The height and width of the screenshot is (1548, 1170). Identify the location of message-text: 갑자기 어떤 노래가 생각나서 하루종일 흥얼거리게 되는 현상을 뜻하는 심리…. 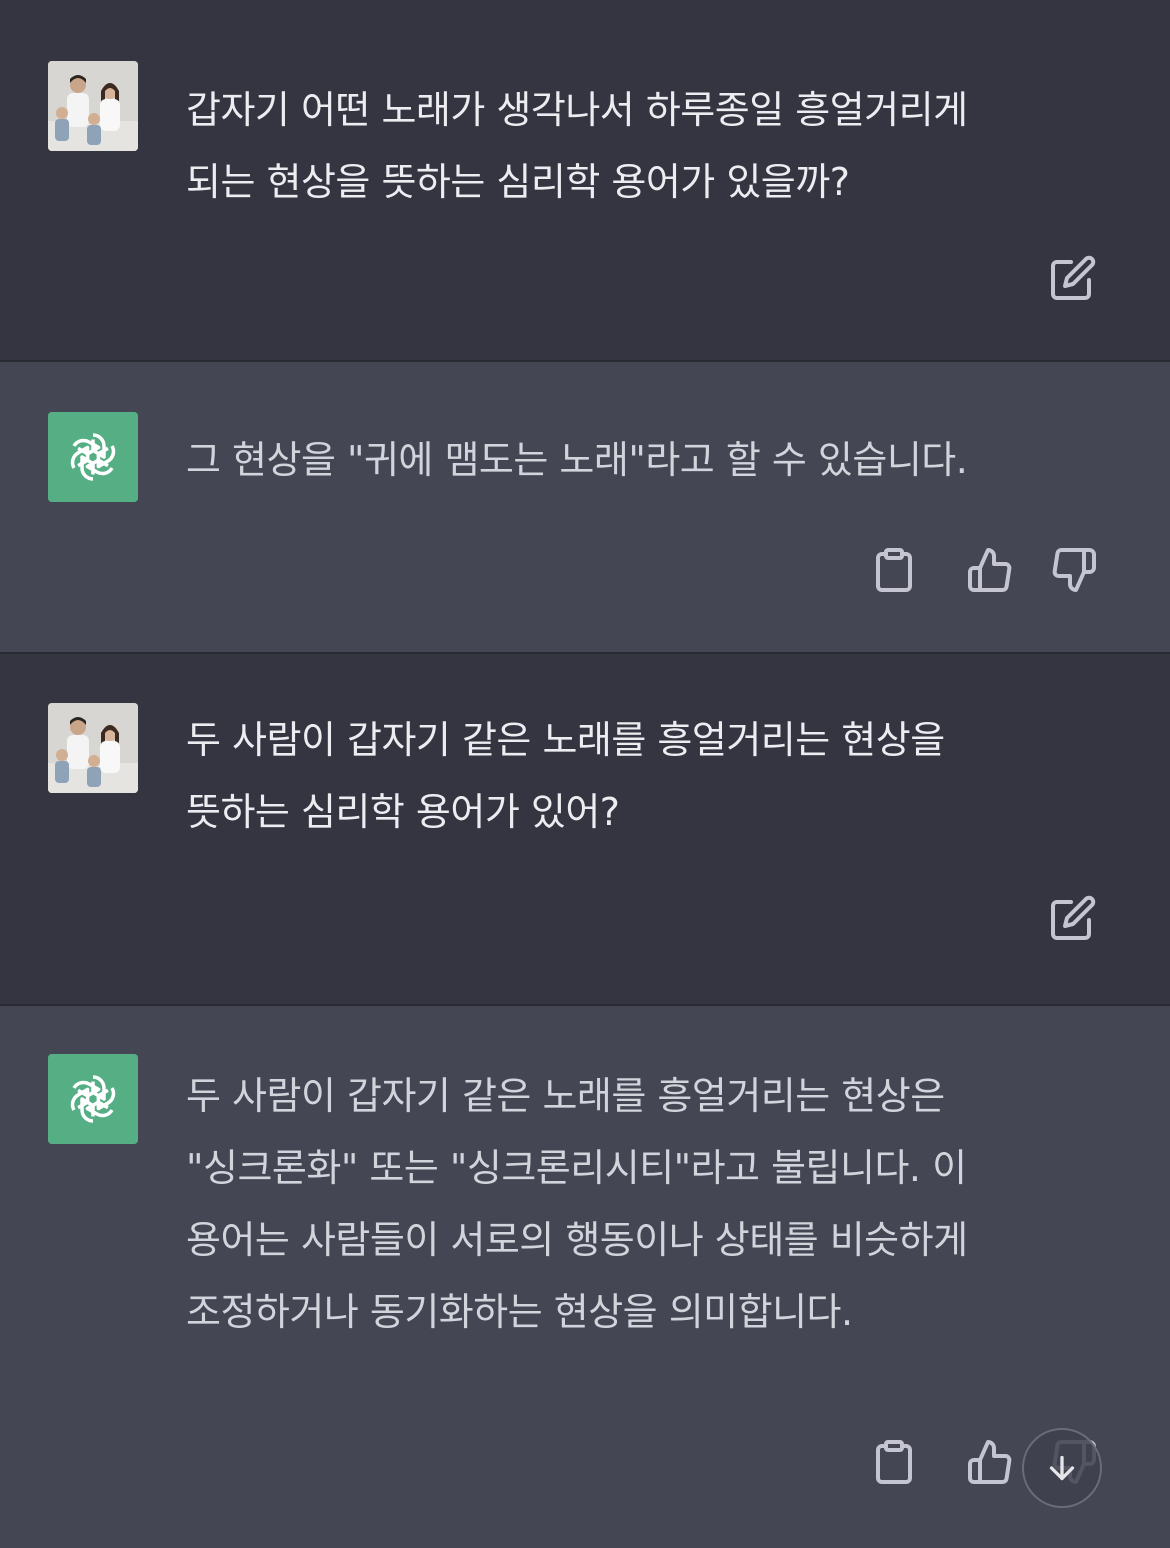
(577, 146).